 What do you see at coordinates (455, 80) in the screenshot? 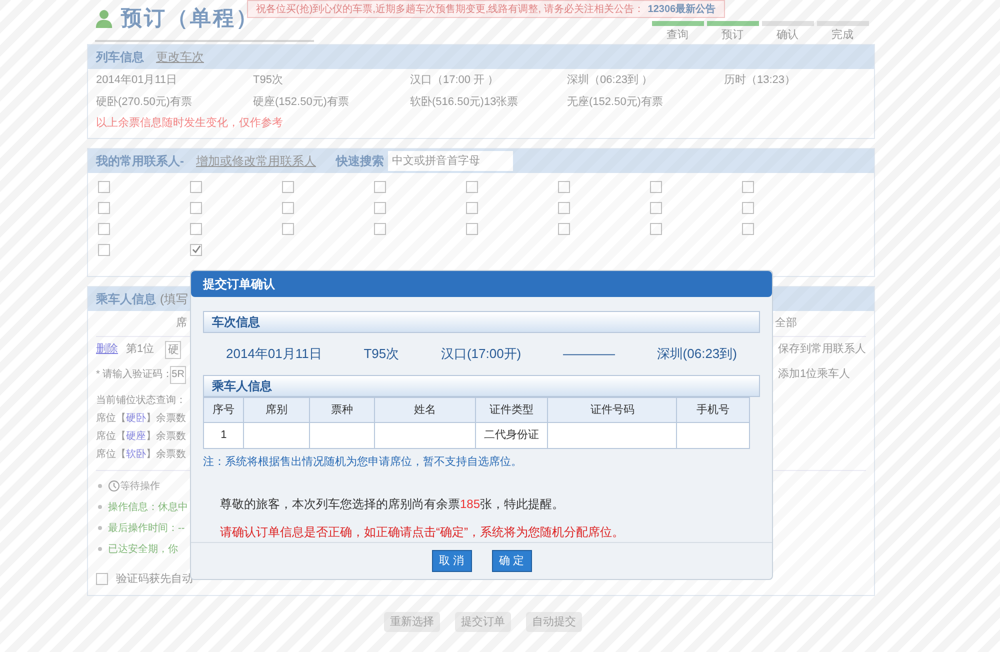
I see `train-detail: 汉口（17:00 开 ）` at bounding box center [455, 80].